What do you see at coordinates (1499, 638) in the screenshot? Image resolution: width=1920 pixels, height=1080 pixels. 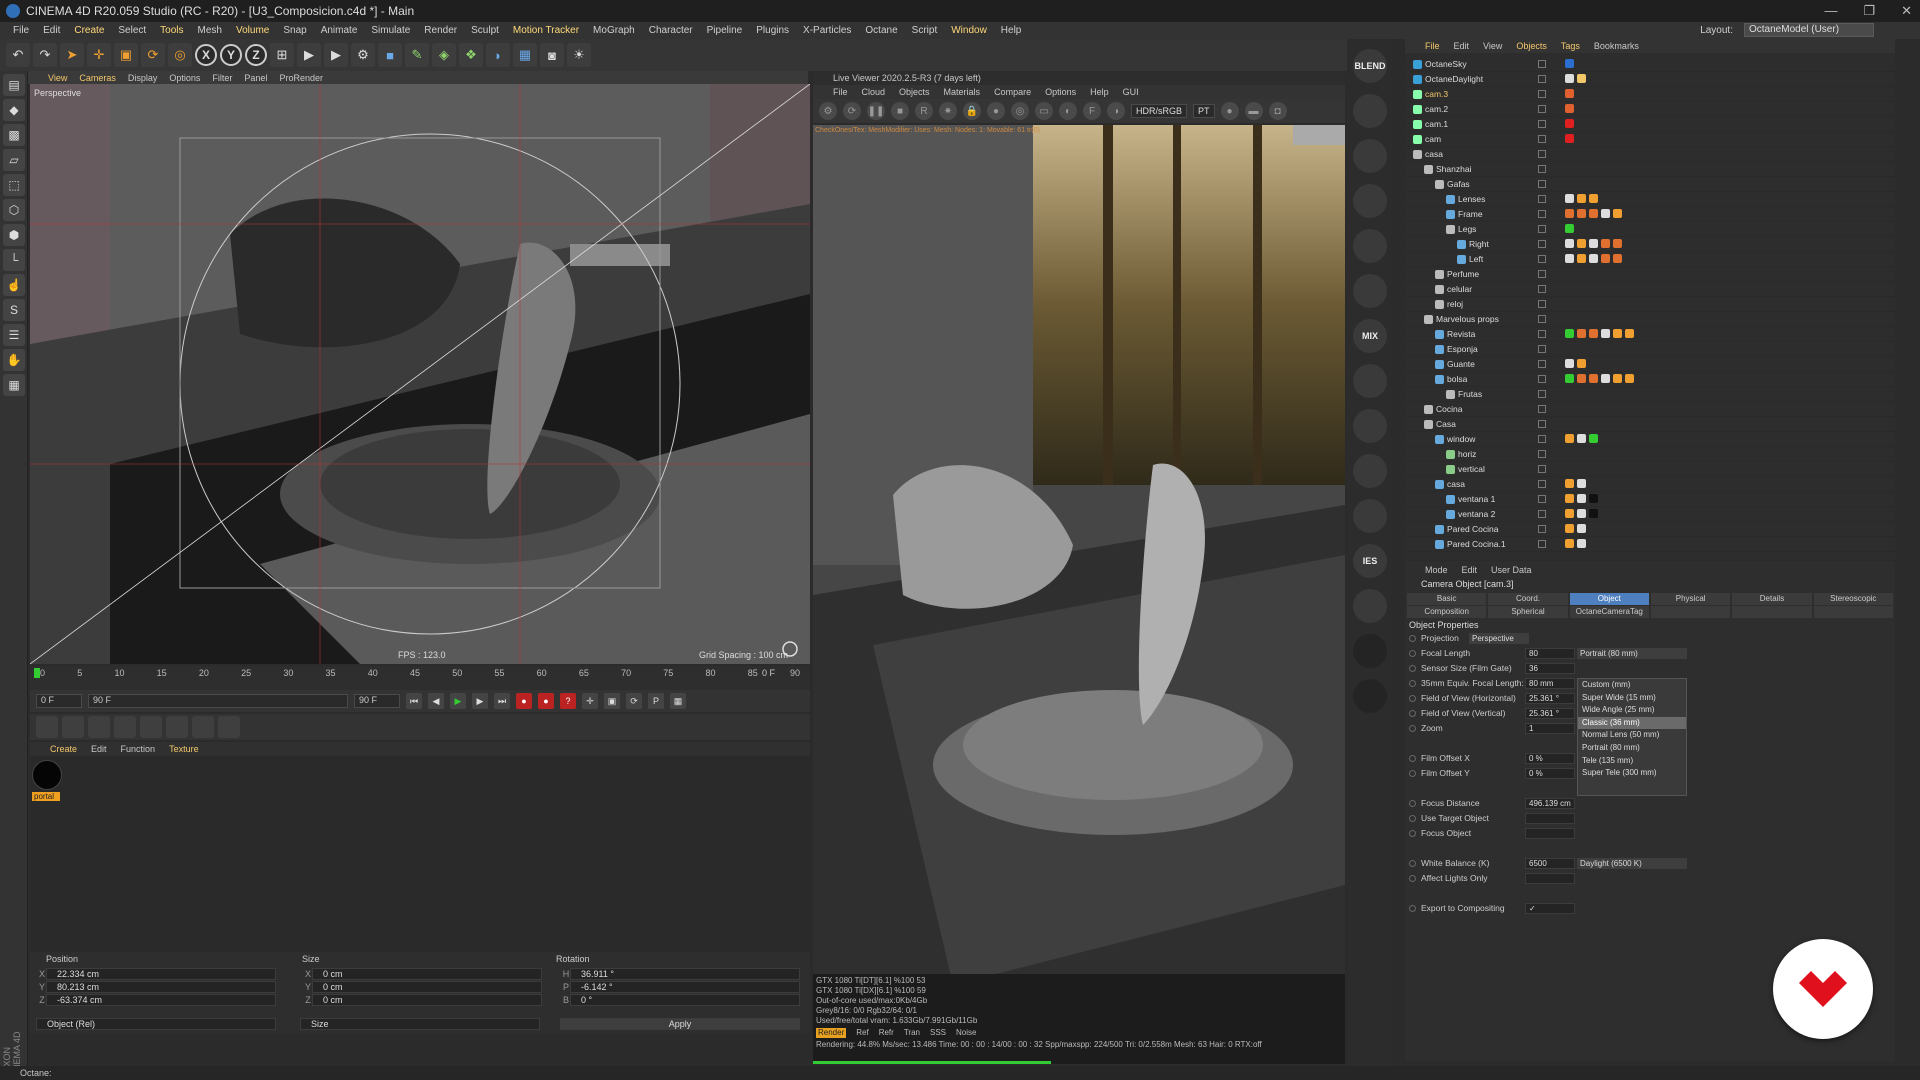 I see `projection-select: Perspective` at bounding box center [1499, 638].